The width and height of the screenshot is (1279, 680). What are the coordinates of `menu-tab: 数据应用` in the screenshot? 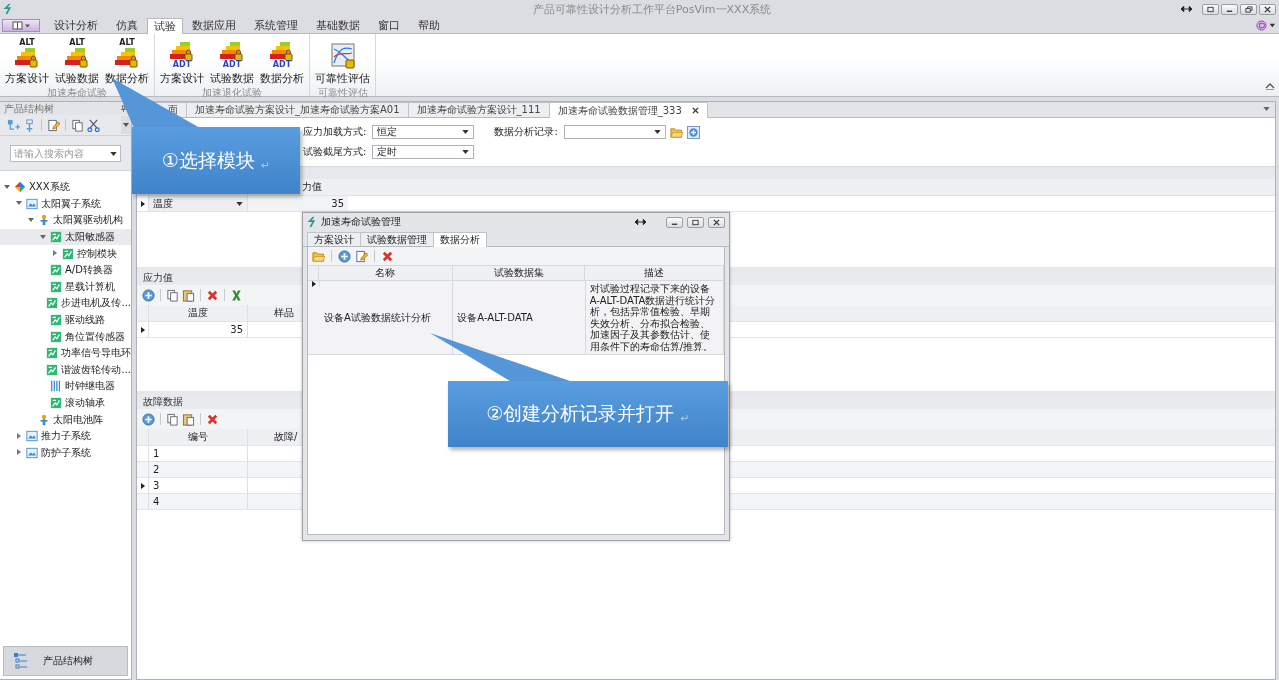 It's located at (214, 25).